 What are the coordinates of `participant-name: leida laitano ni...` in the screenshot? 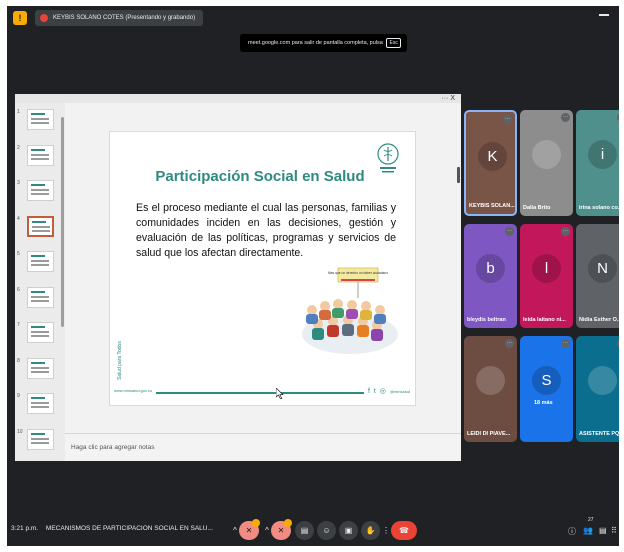 It's located at (544, 320).